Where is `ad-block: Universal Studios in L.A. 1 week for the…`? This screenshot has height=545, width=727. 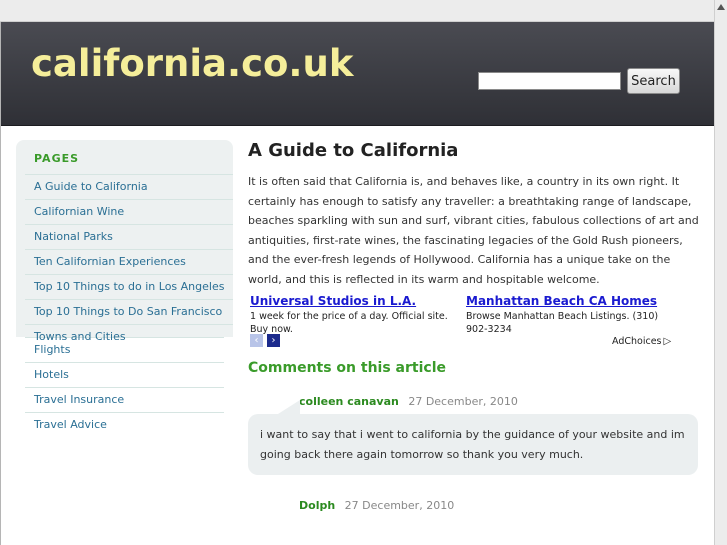 ad-block: Universal Studios in L.A. 1 week for the… is located at coordinates (475, 322).